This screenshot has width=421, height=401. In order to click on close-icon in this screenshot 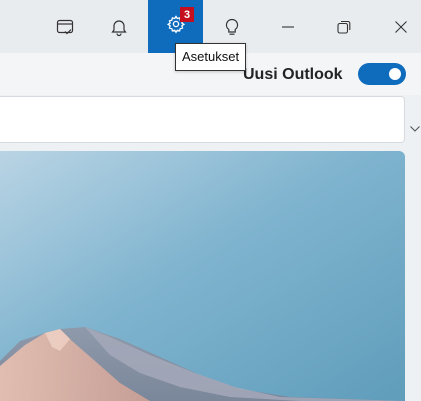, I will do `click(401, 27)`.